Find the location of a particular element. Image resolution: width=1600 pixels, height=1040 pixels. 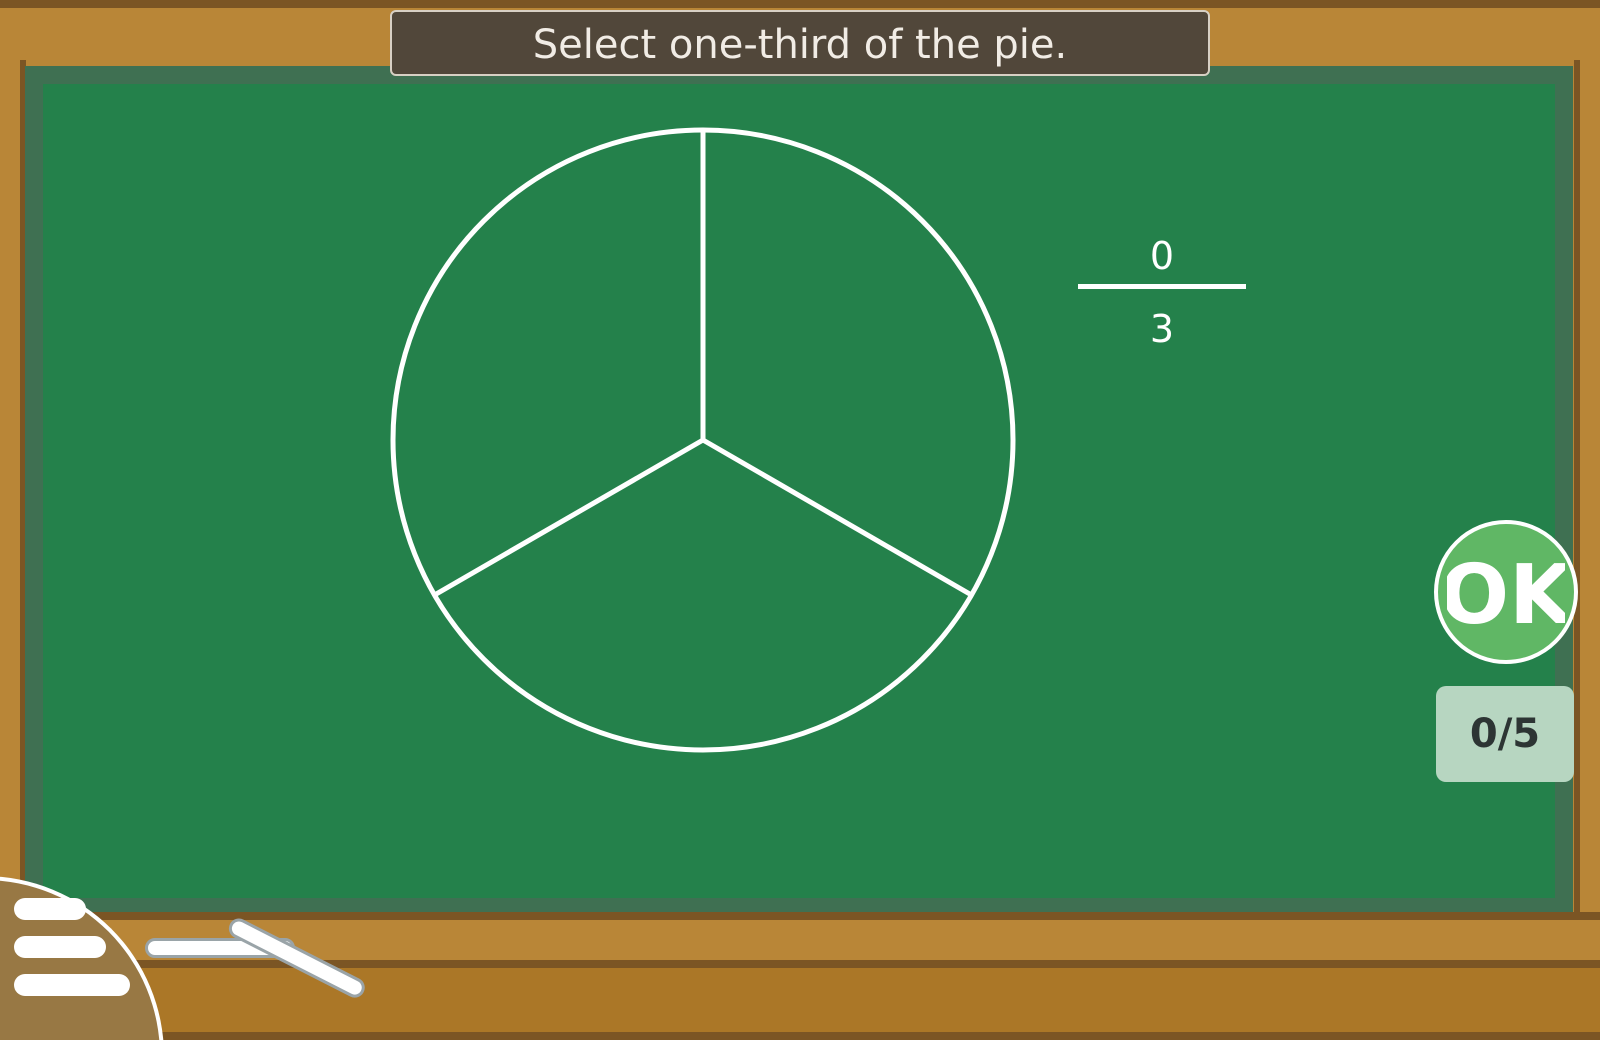

ok-button: OK is located at coordinates (1506, 592).